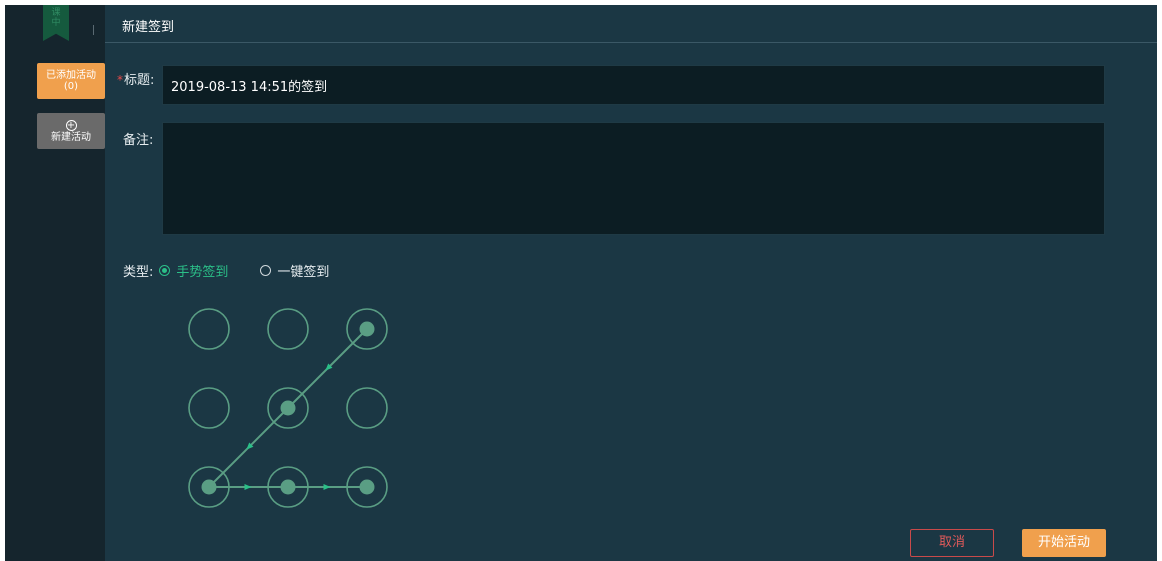  Describe the element at coordinates (1064, 543) in the screenshot. I see `start-activity-button: 开始活动` at that location.